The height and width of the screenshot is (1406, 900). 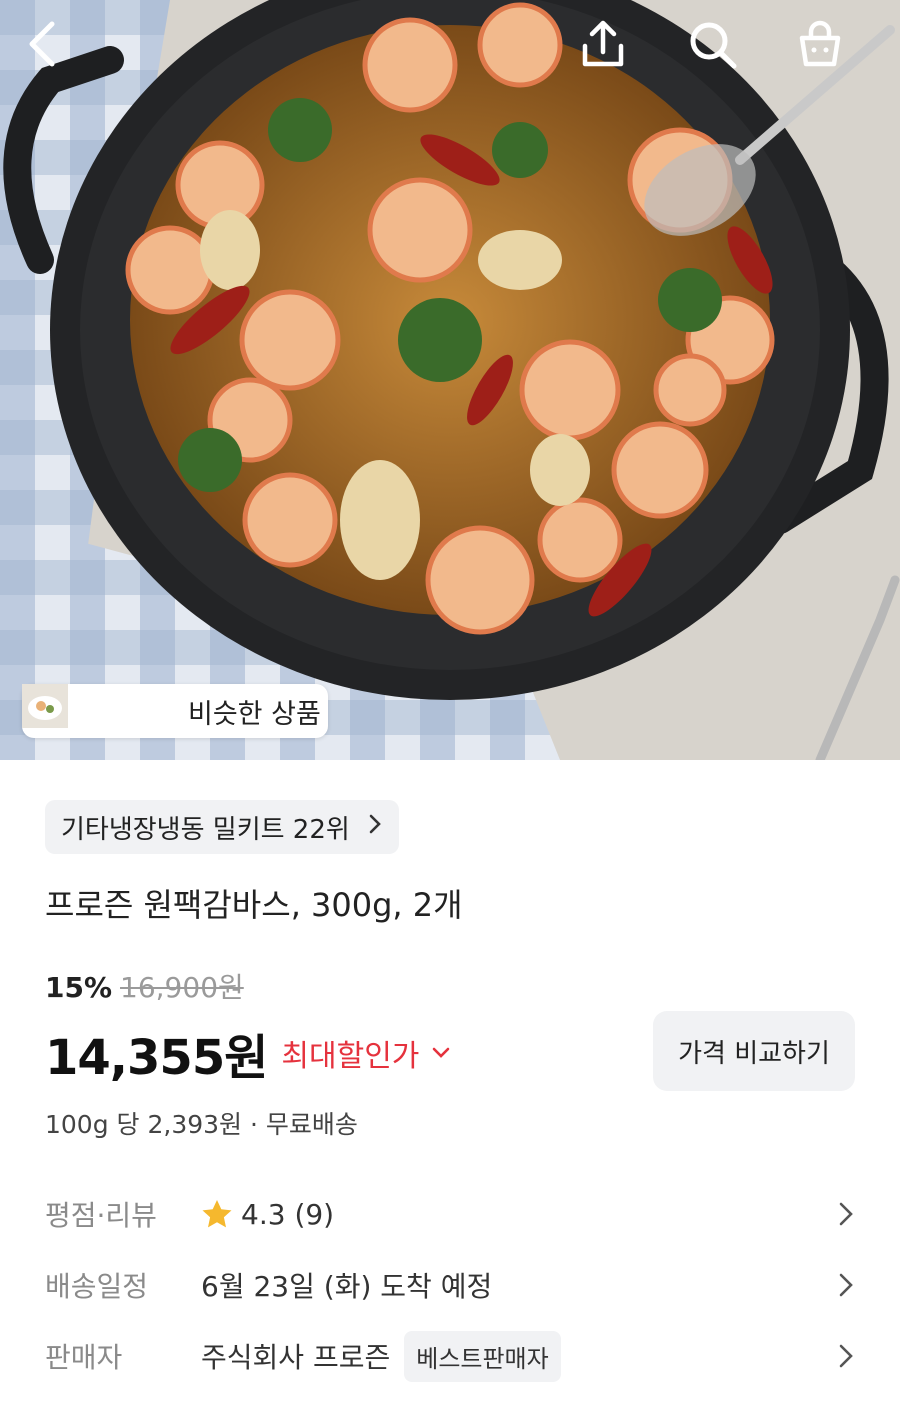 I want to click on price-row: 14,355원 최대할인가, so click(x=248, y=1053).